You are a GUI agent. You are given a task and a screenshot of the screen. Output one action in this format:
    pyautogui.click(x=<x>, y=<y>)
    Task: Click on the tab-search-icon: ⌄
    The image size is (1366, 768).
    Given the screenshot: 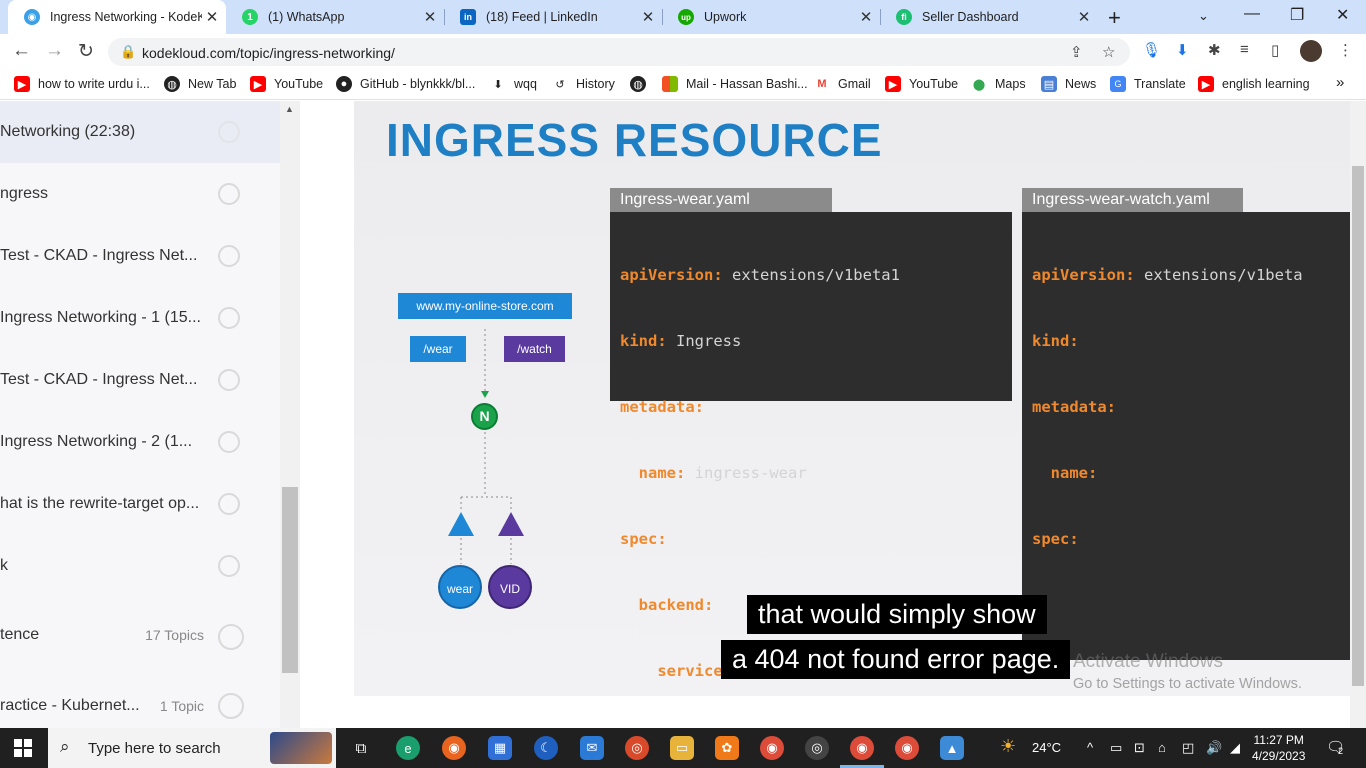 What is the action you would take?
    pyautogui.click(x=1203, y=16)
    